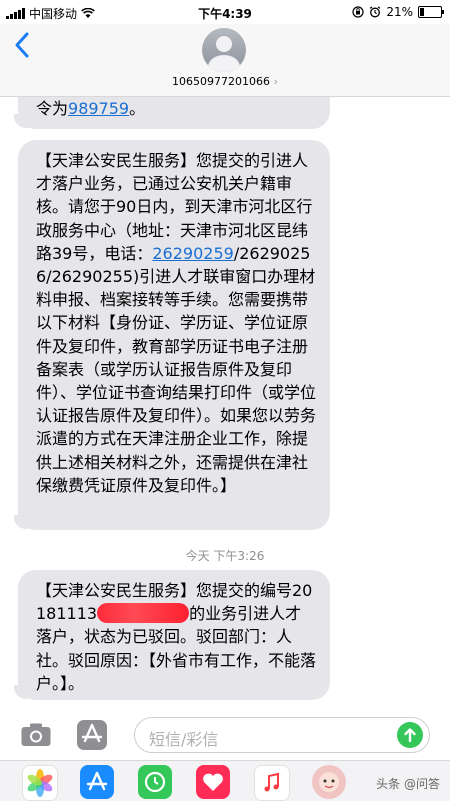 The height and width of the screenshot is (804, 450). I want to click on battery-level, so click(422, 12).